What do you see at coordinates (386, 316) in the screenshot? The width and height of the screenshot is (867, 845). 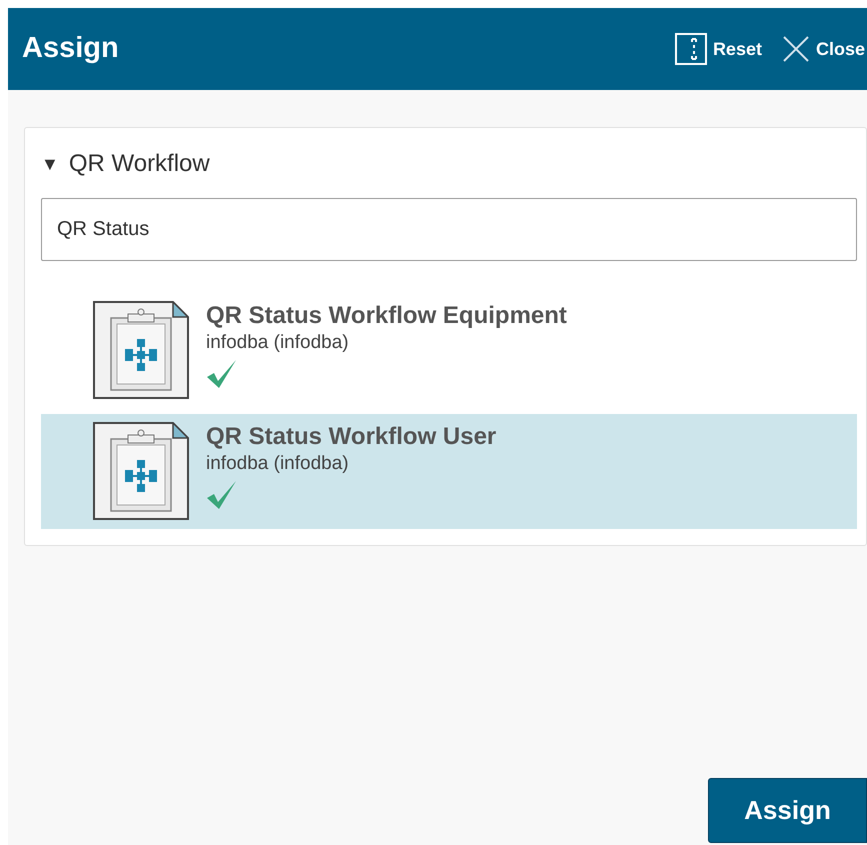 I see `workflow-title: QR Status Workflow Equipment` at bounding box center [386, 316].